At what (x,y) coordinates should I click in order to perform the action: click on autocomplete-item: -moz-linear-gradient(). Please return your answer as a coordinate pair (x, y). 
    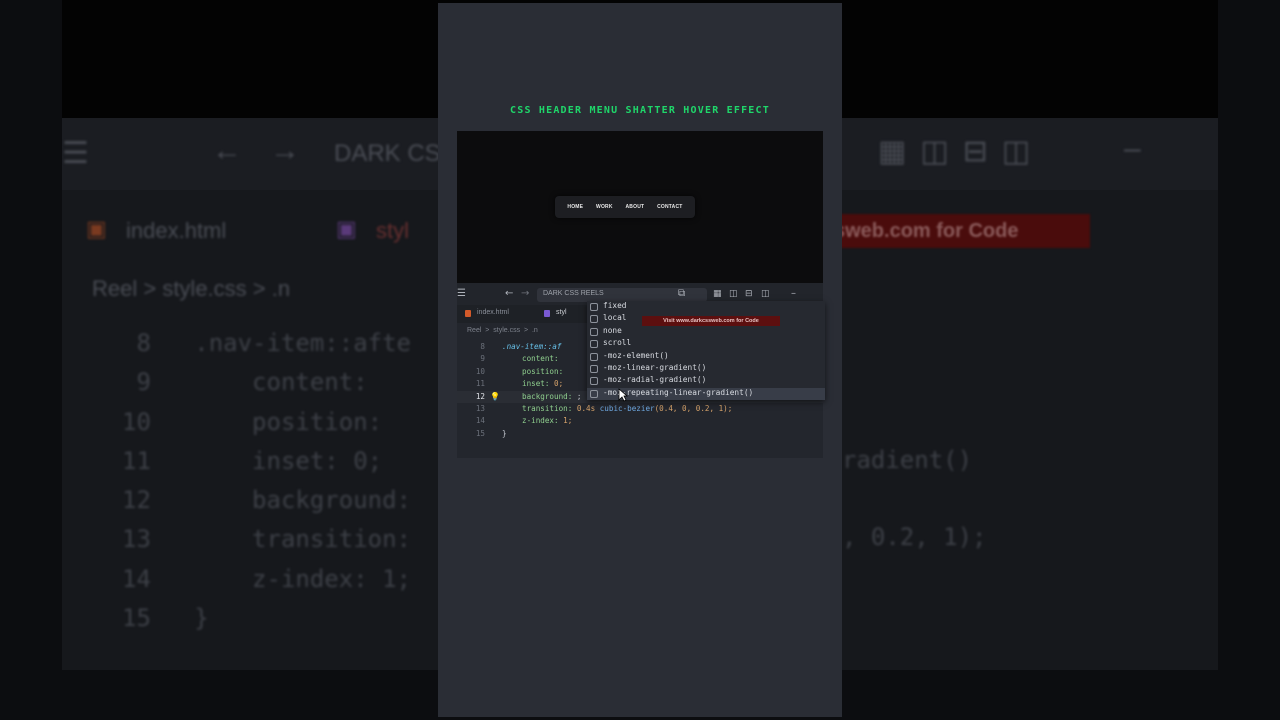
    Looking at the image, I should click on (706, 369).